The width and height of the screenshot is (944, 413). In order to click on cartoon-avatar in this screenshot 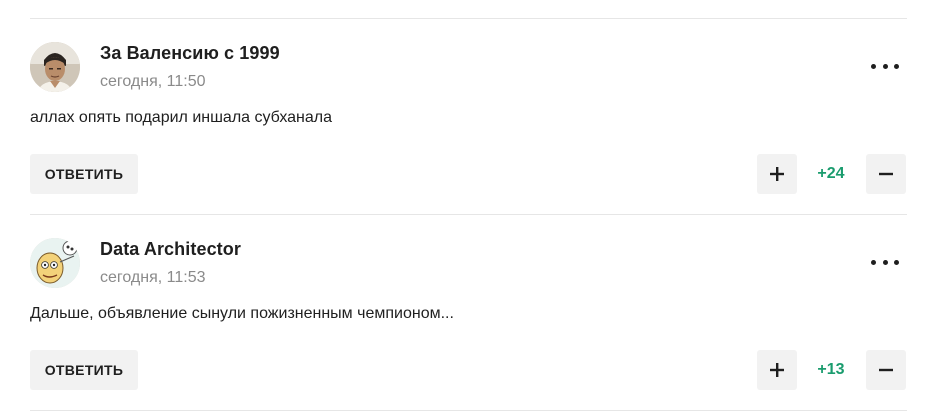, I will do `click(55, 263)`.